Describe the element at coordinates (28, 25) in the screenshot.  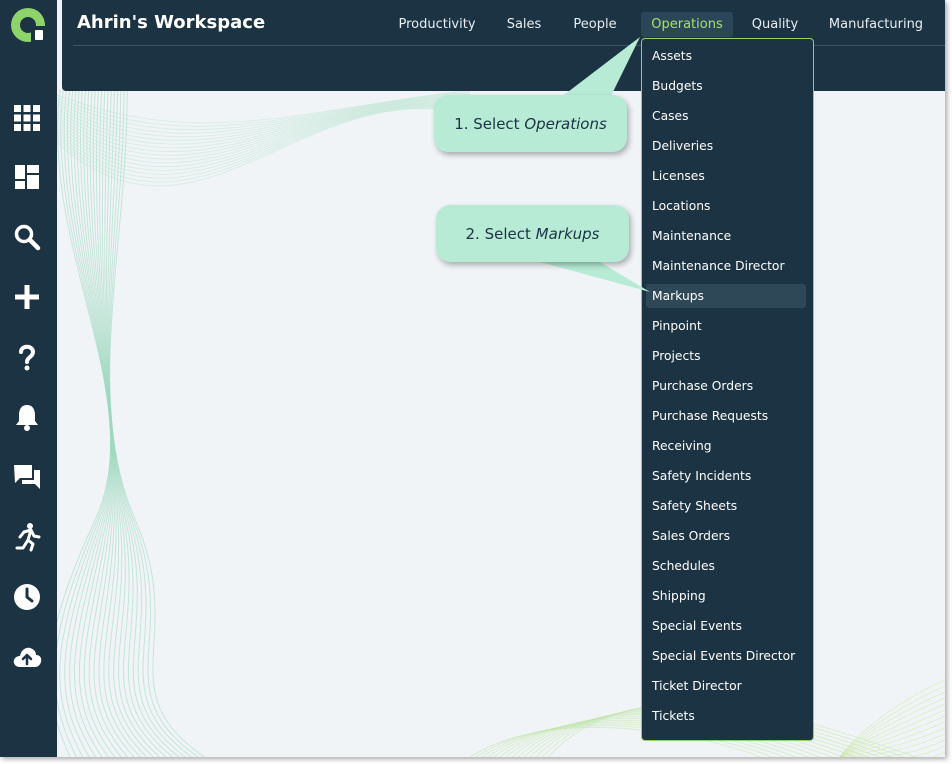
I see `app-logo` at that location.